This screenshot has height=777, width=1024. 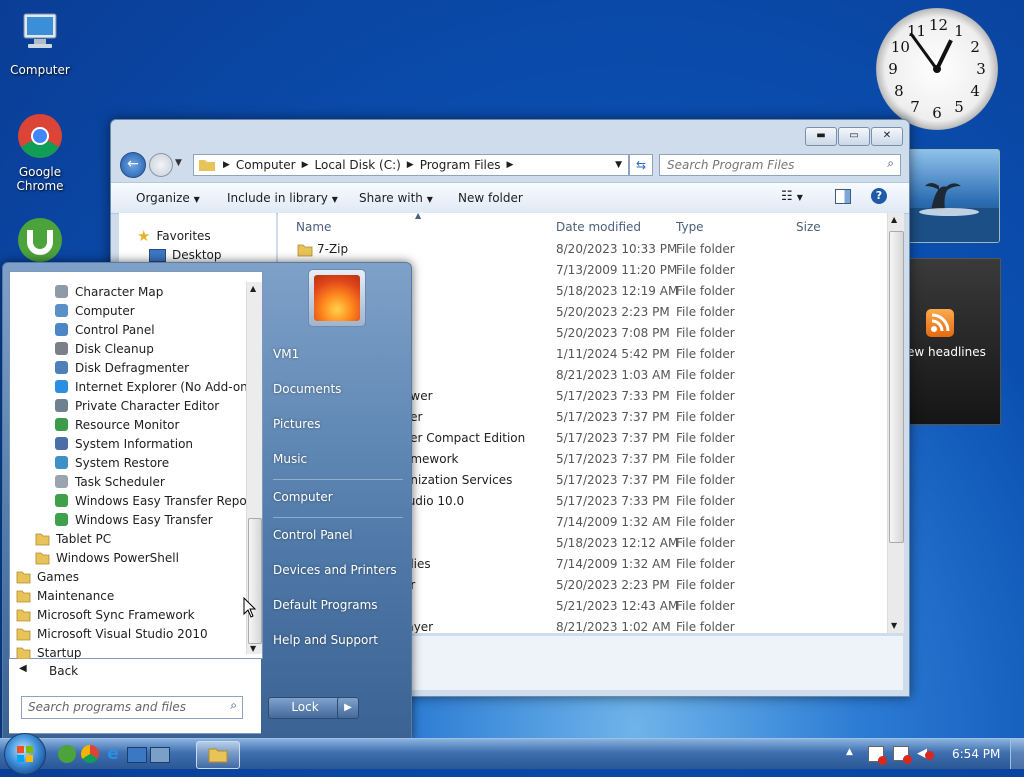 I want to click on column-header-date: Date modified, so click(x=598, y=227).